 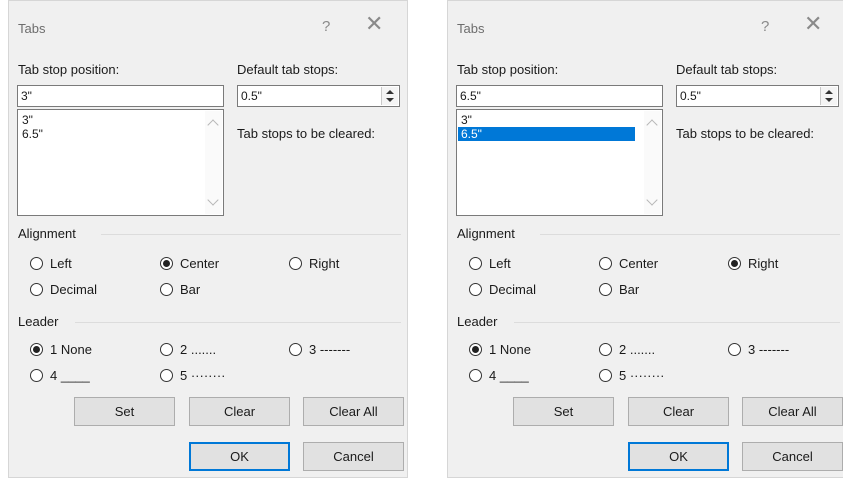 What do you see at coordinates (110, 134) in the screenshot?
I see `list-item: 6.5"` at bounding box center [110, 134].